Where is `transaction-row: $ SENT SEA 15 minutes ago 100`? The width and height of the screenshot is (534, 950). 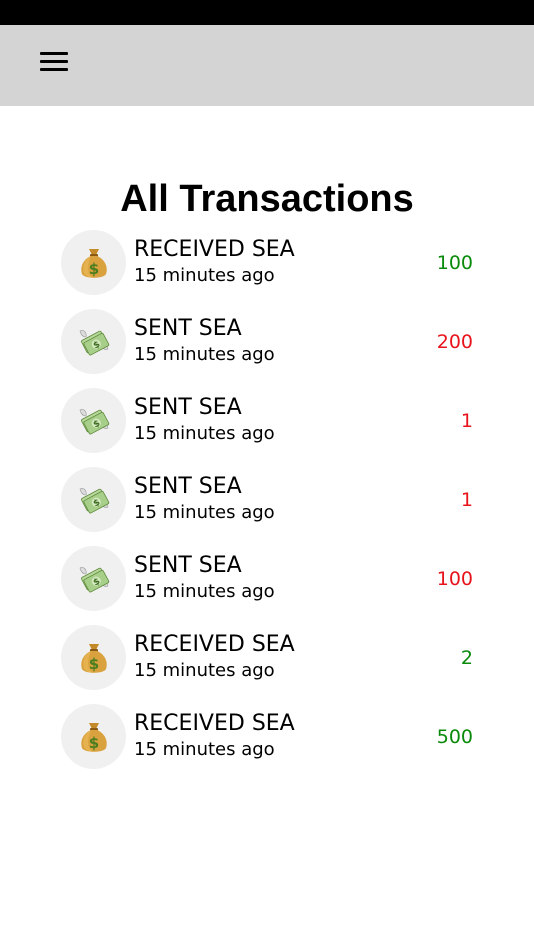 transaction-row: $ SENT SEA 15 minutes ago 100 is located at coordinates (267, 585).